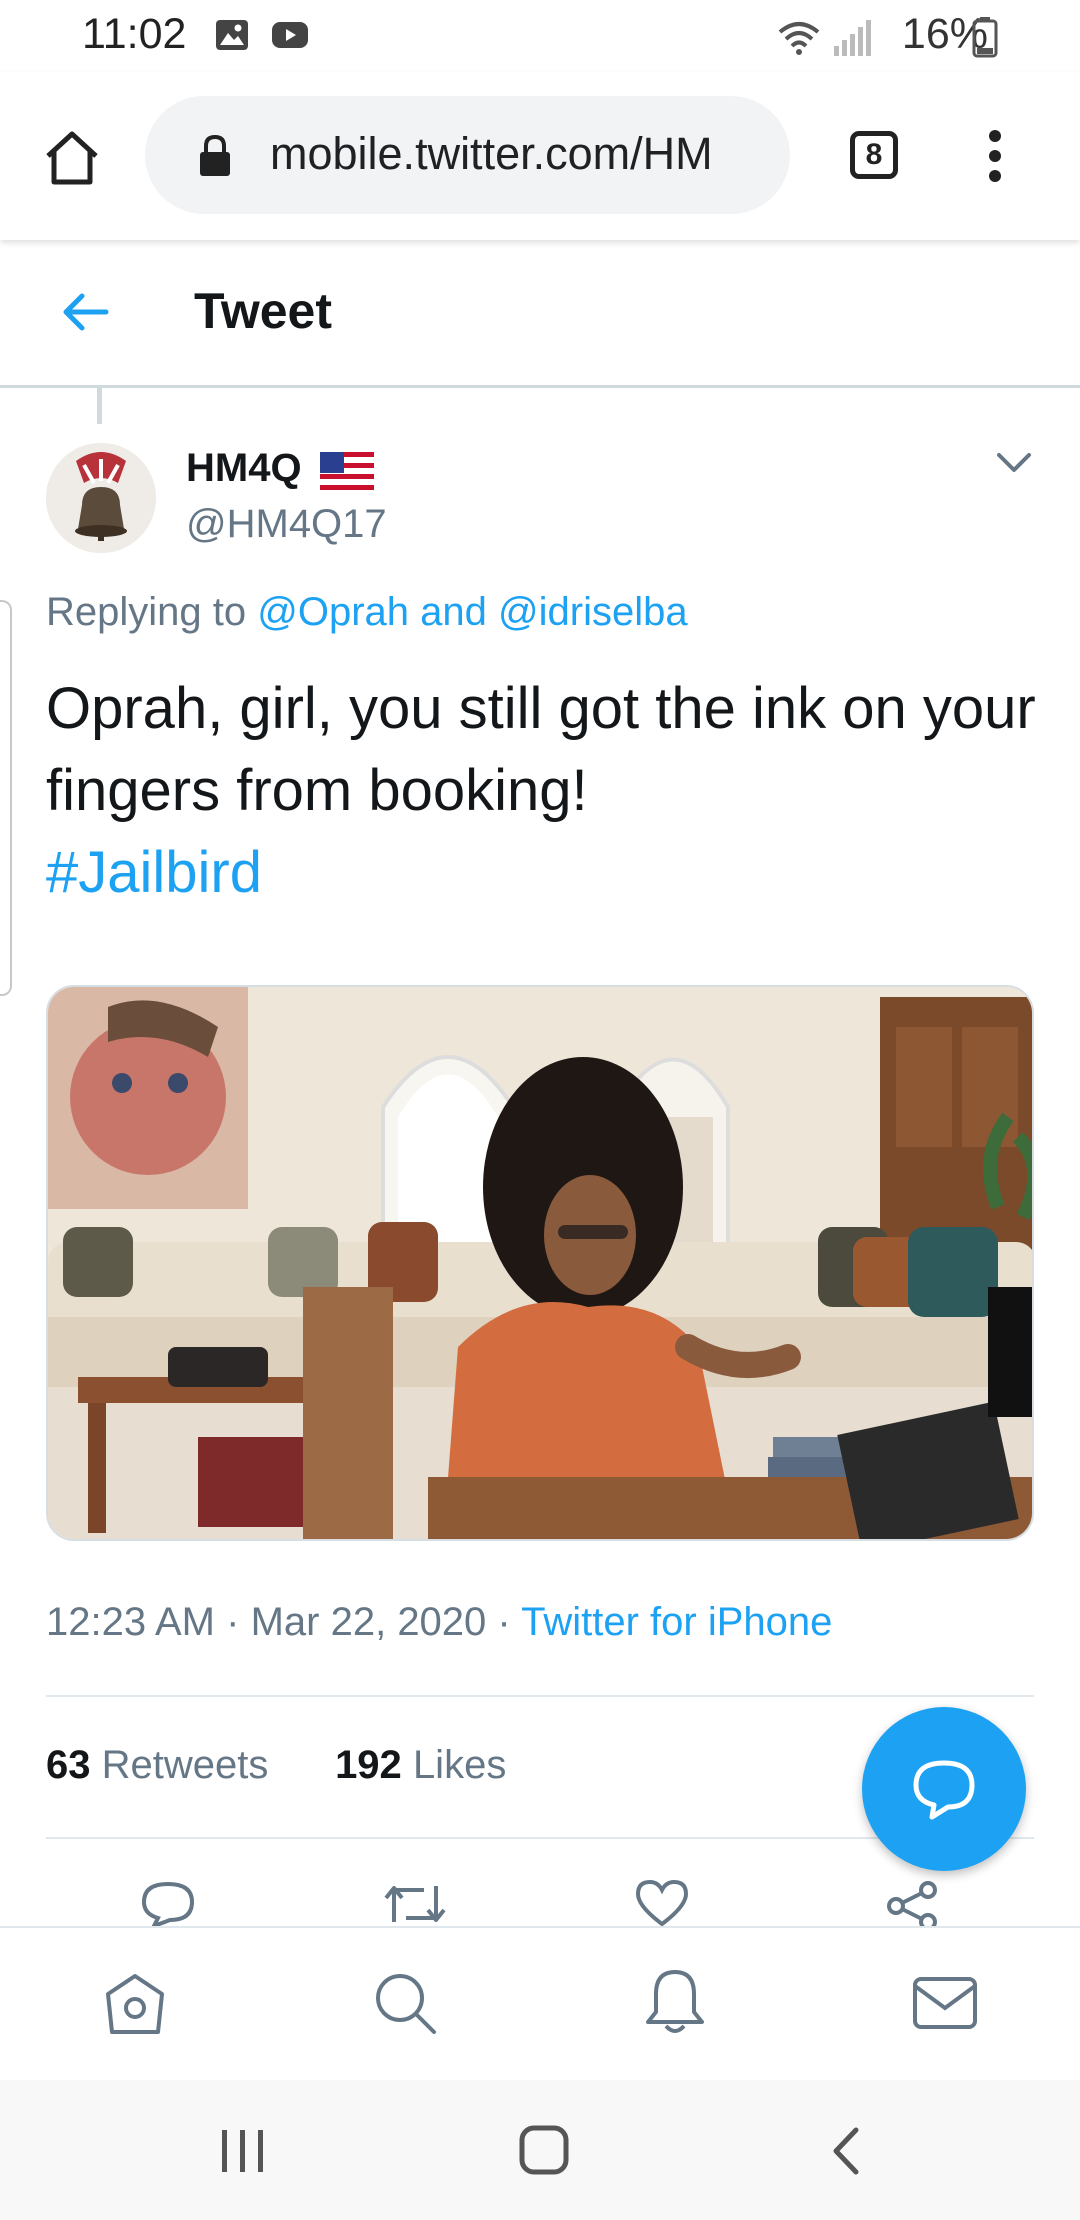  Describe the element at coordinates (662, 1903) in the screenshot. I see `like-icon` at that location.